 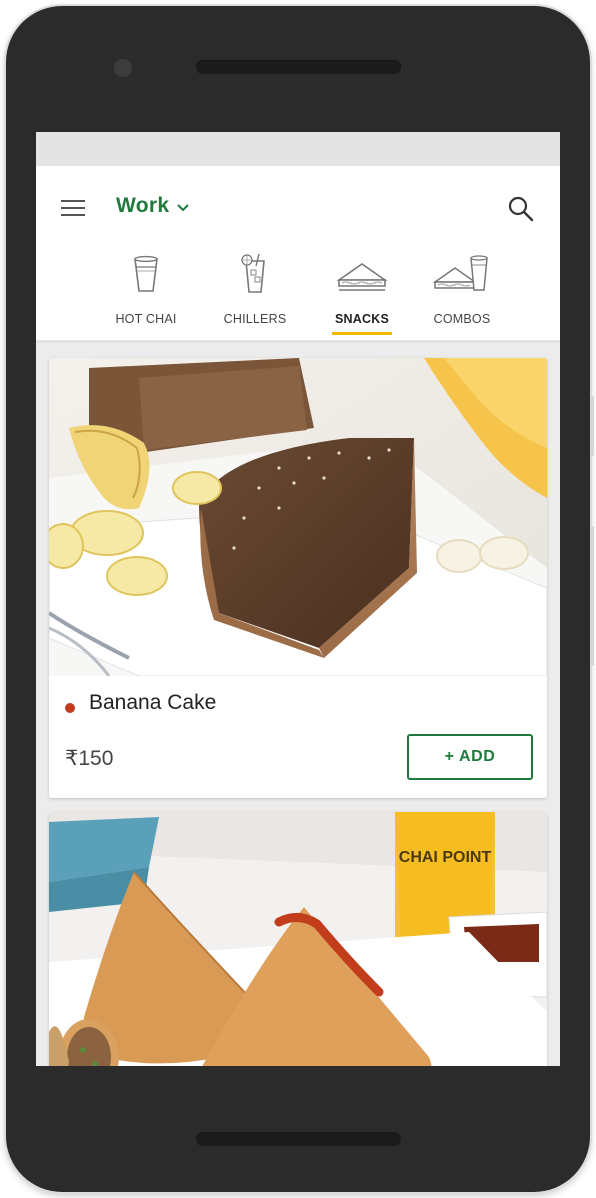 I want to click on chevron-down-icon, so click(x=183, y=207).